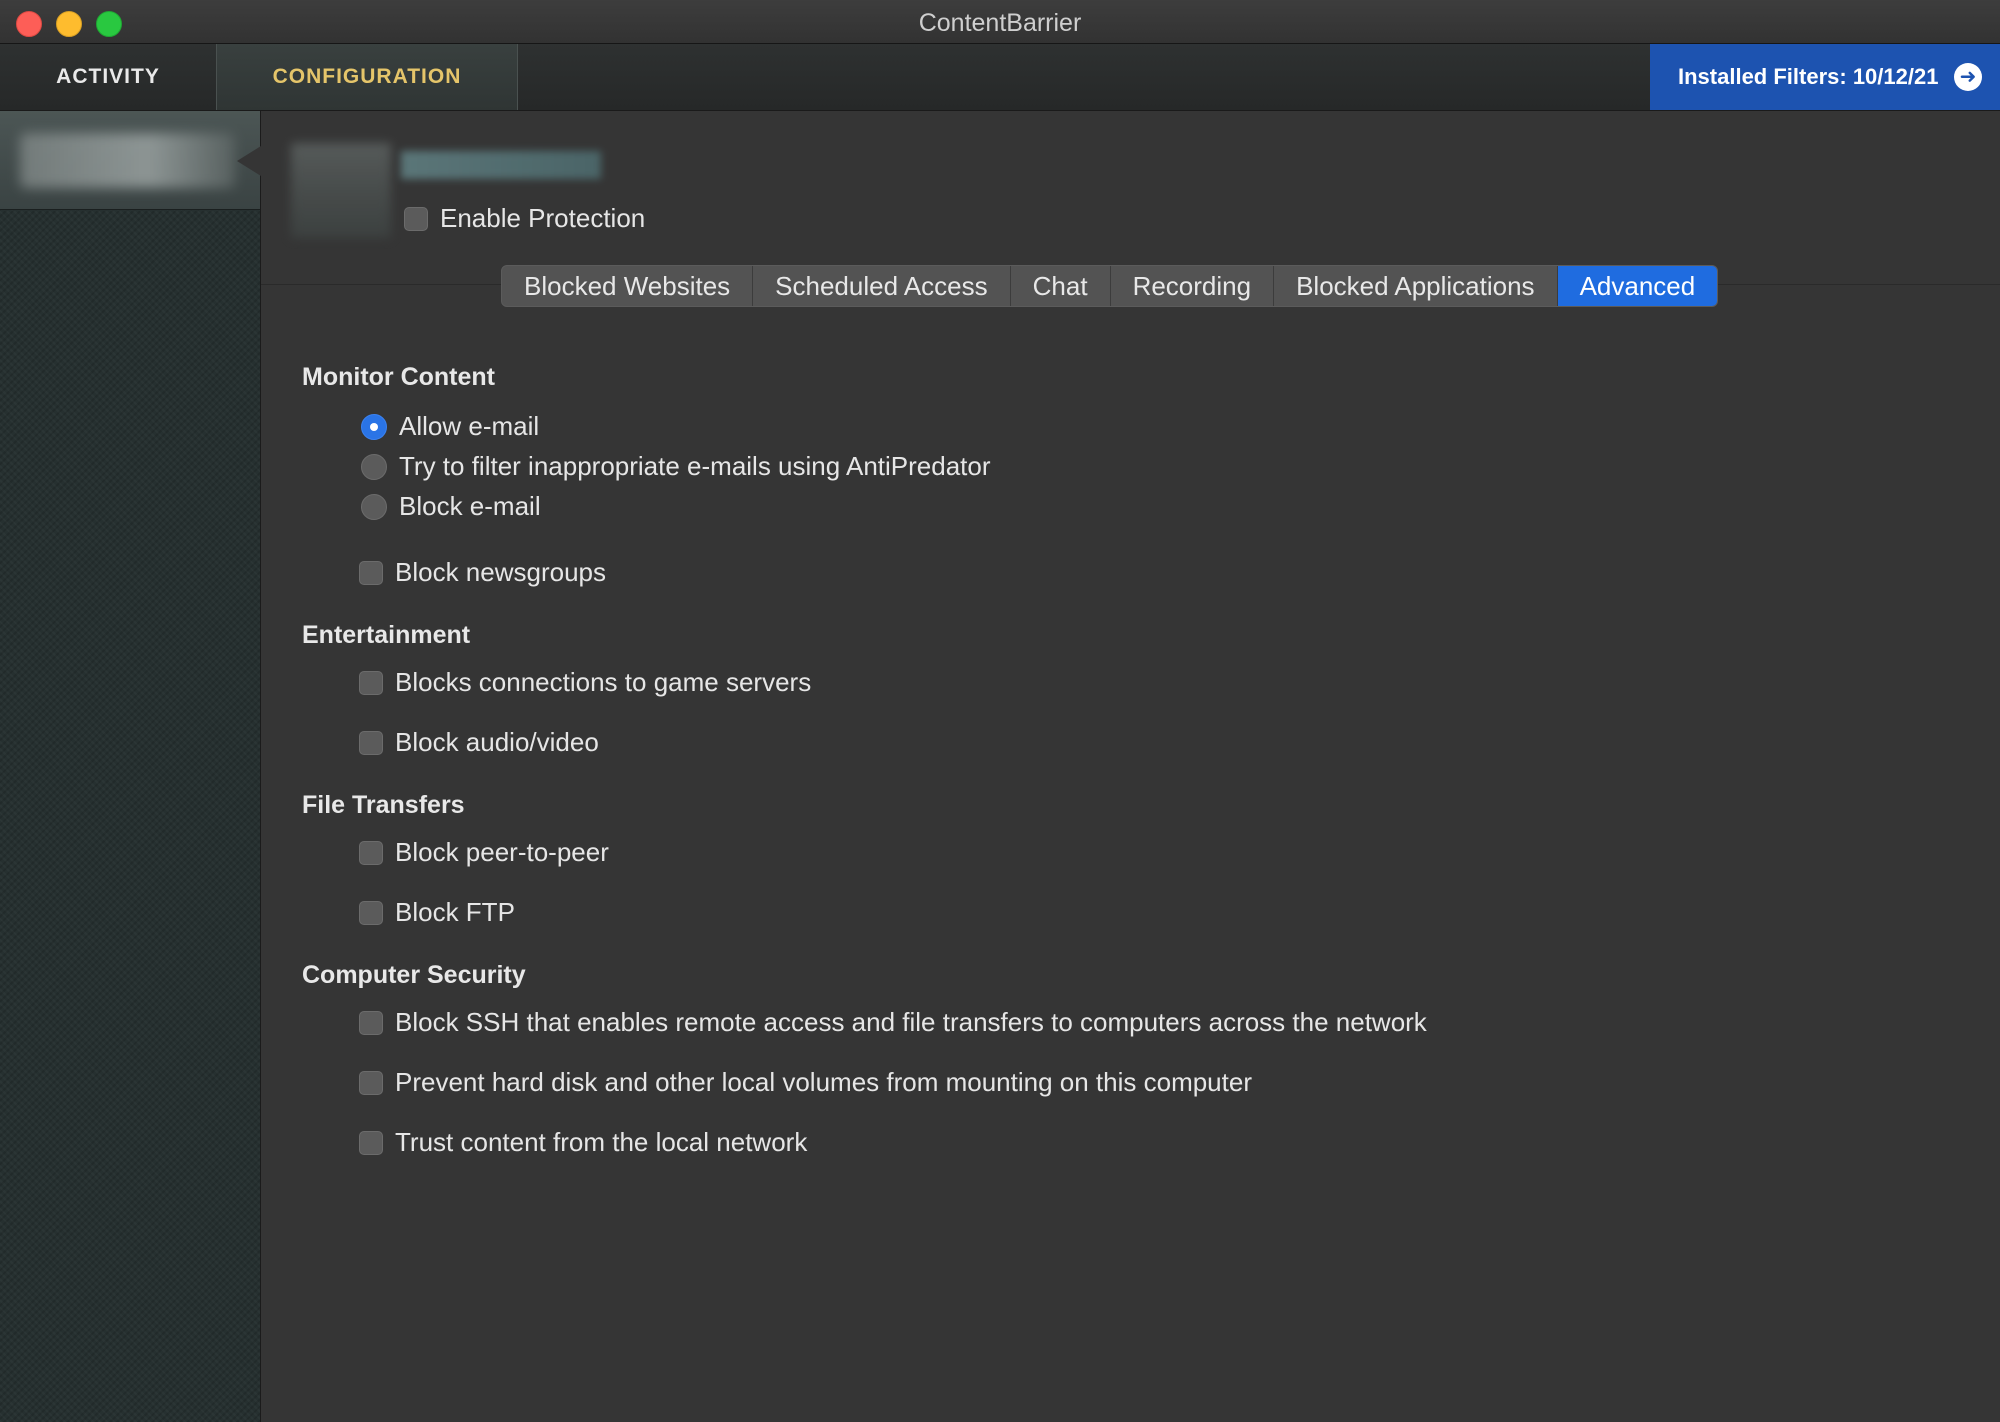  What do you see at coordinates (399, 377) in the screenshot?
I see `monitor-content-heading: Monitor Content` at bounding box center [399, 377].